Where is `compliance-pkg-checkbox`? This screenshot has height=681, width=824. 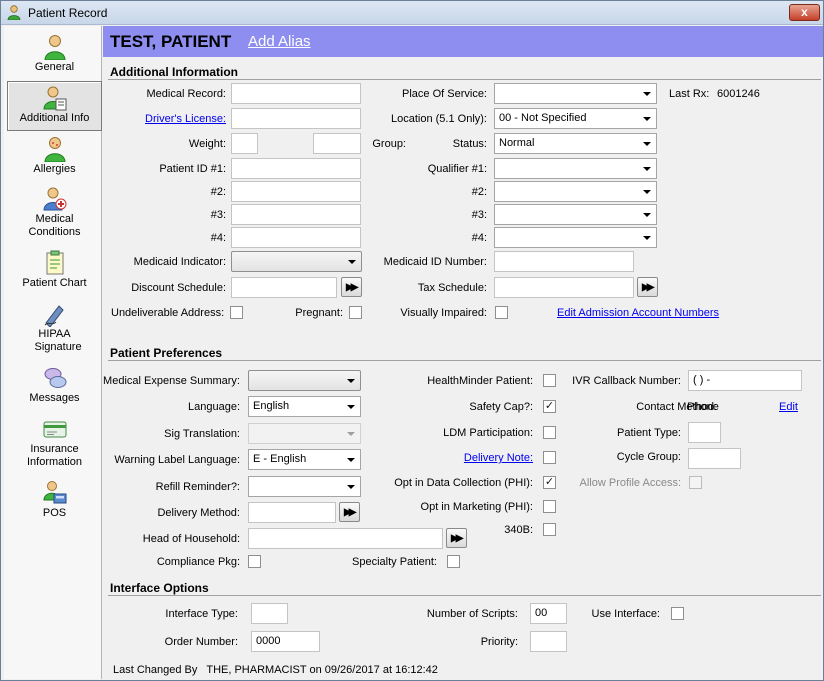 compliance-pkg-checkbox is located at coordinates (254, 561).